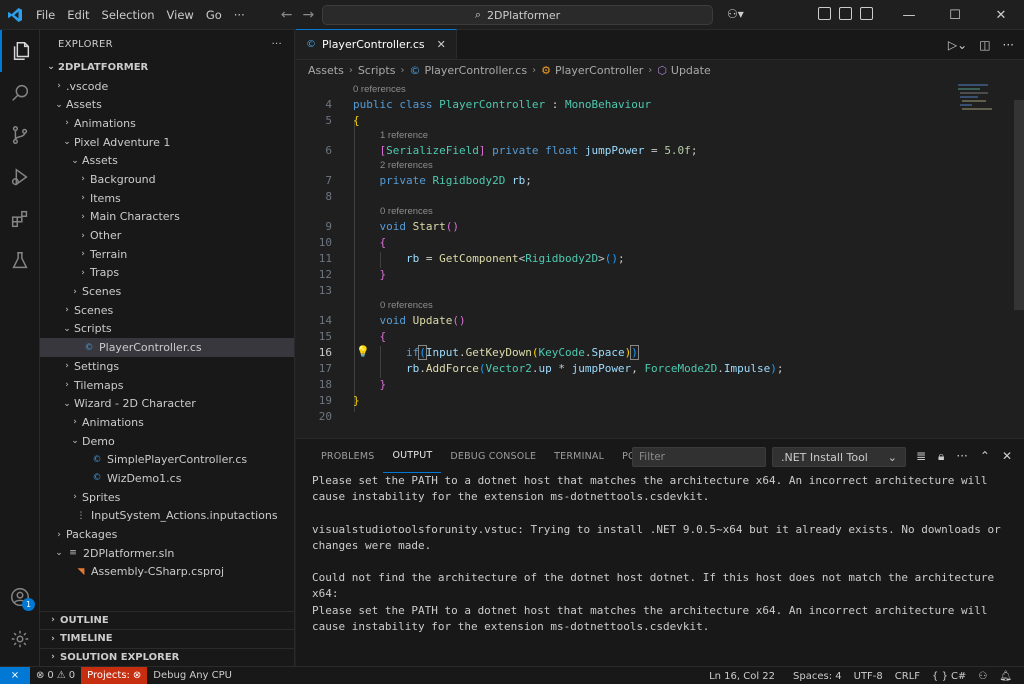 The height and width of the screenshot is (684, 1024). Describe the element at coordinates (325, 242) in the screenshot. I see `line-number: 10` at that location.